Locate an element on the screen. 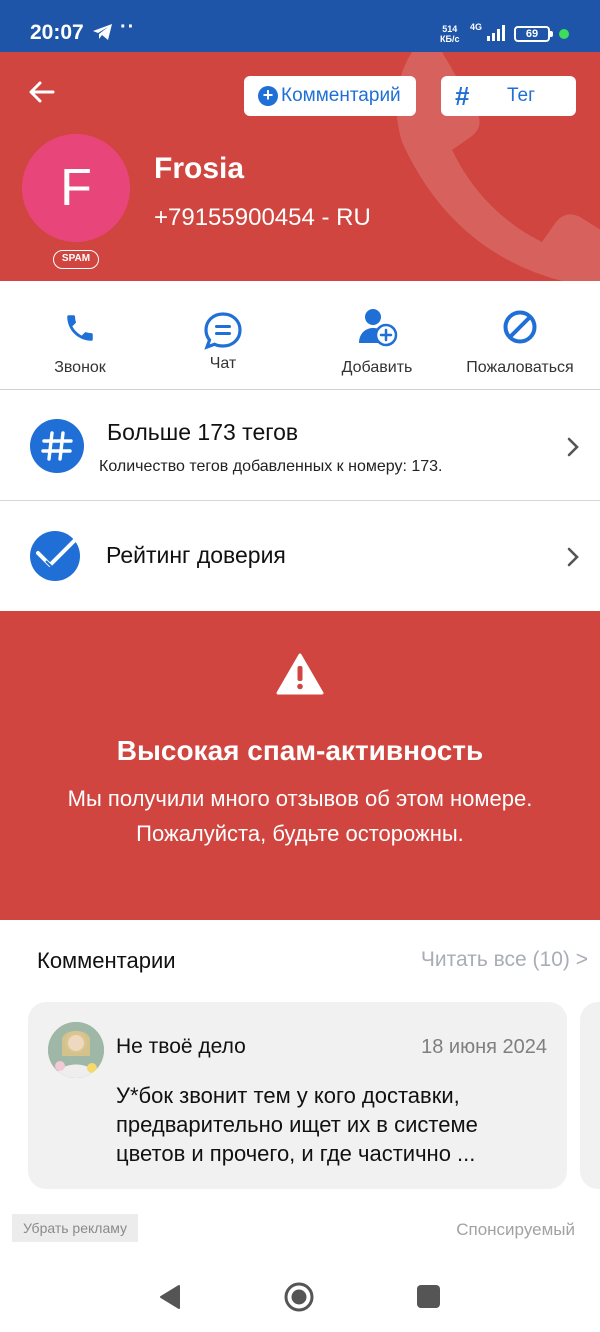 Image resolution: width=600 pixels, height=1332 pixels. system-nav-bar is located at coordinates (300, 1295).